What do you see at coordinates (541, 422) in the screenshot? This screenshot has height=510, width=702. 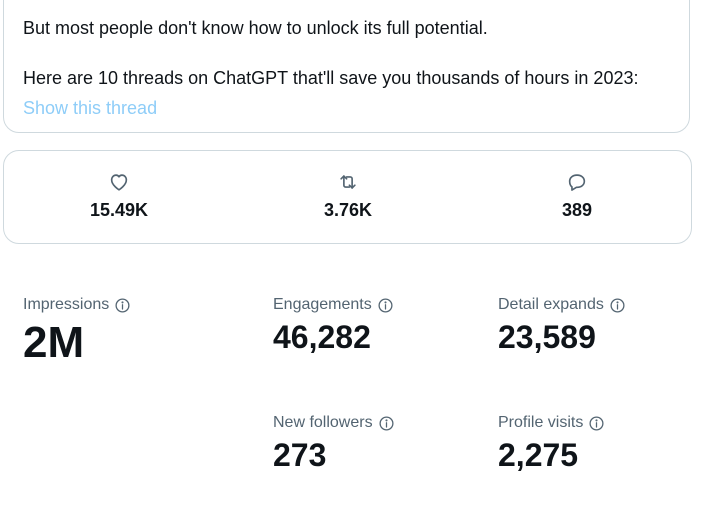 I see `profile-visits-label: Profile visits` at bounding box center [541, 422].